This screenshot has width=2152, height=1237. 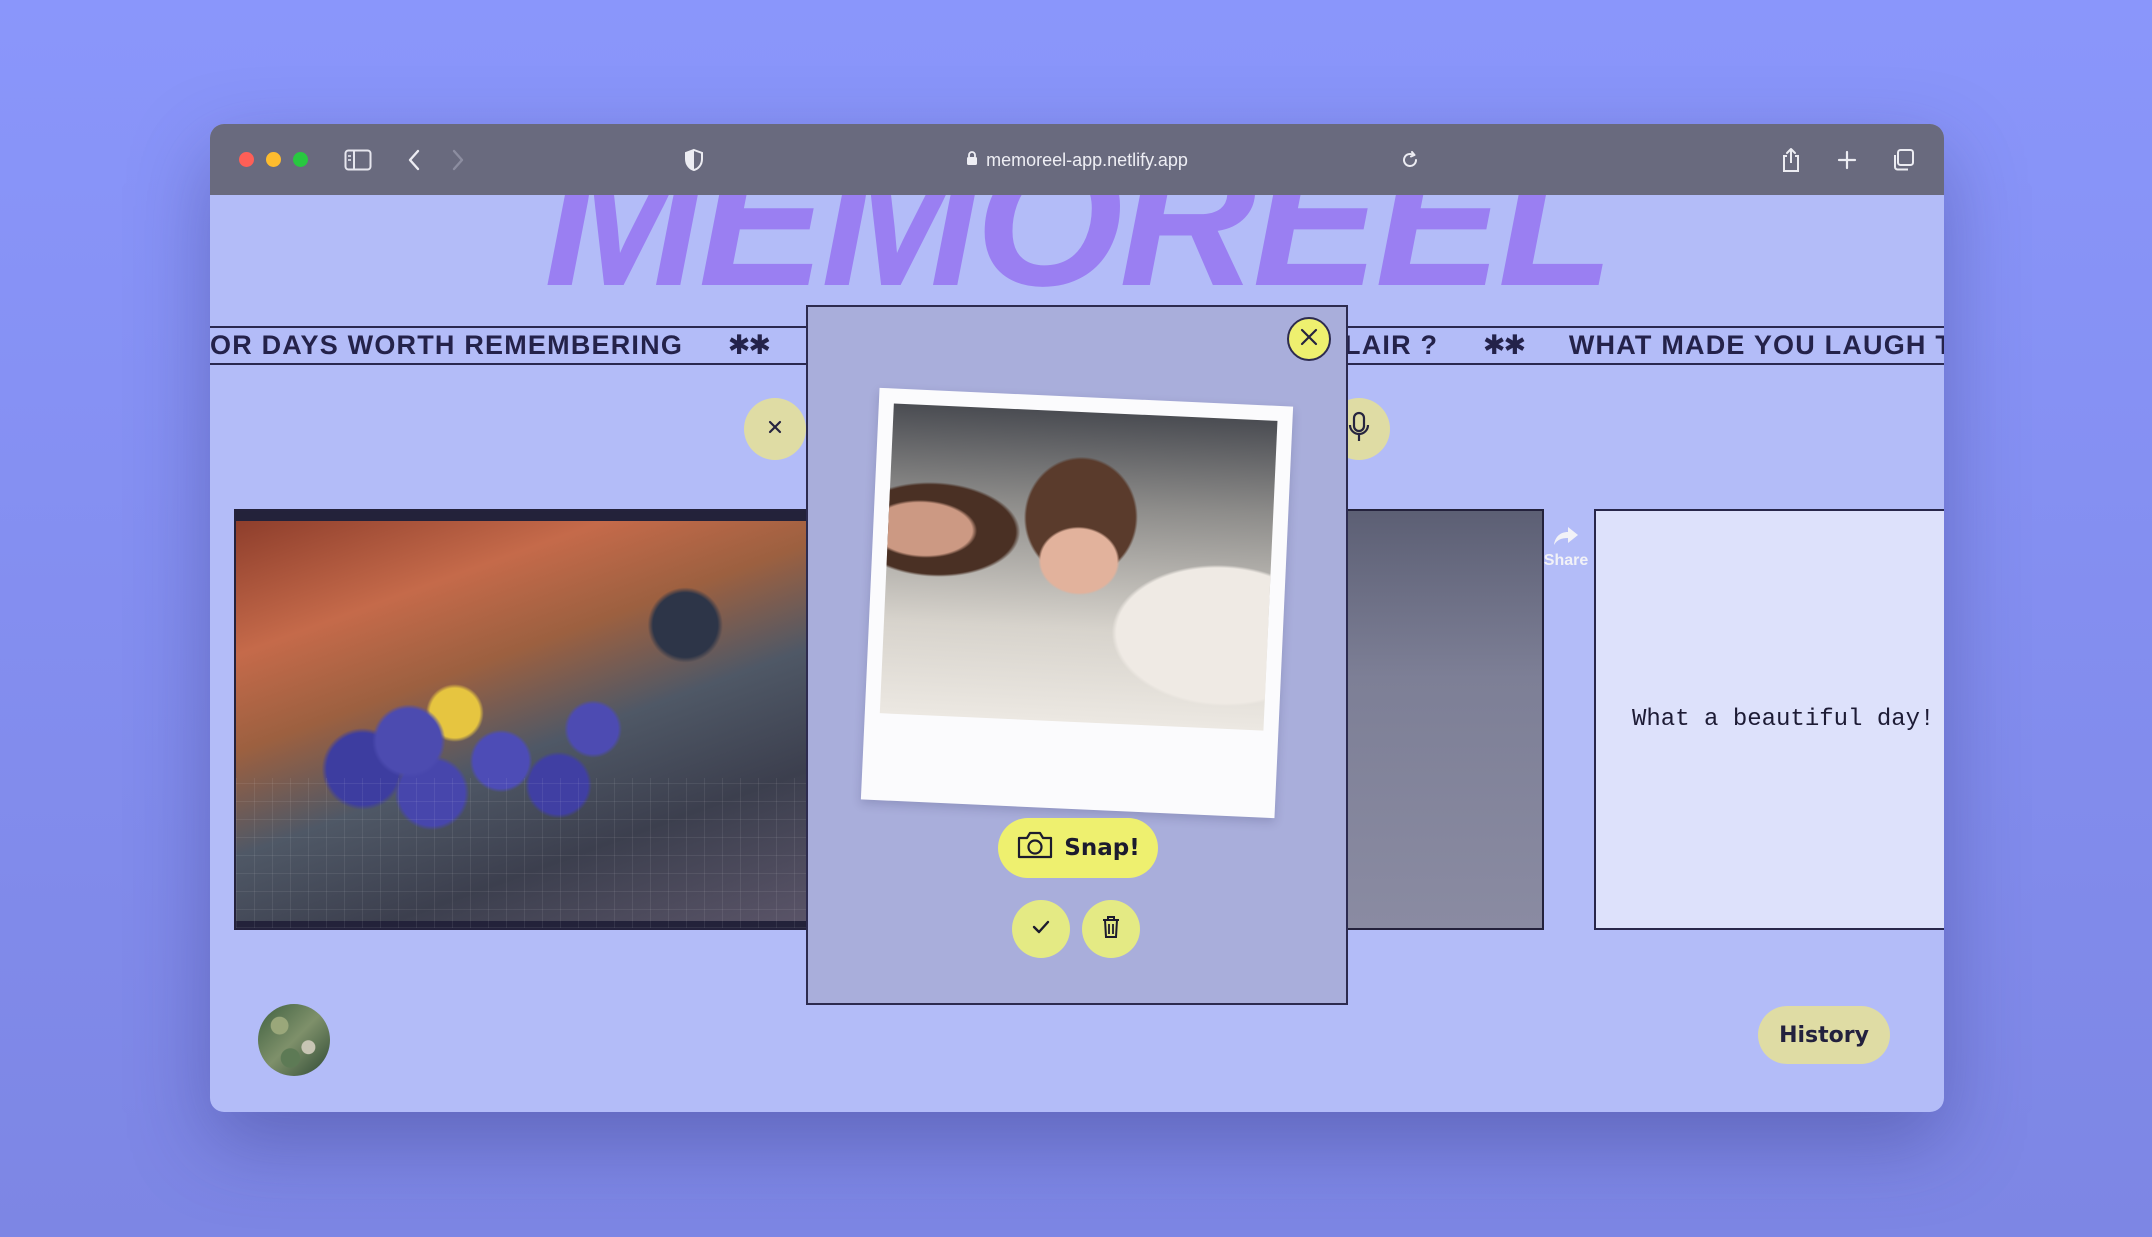 What do you see at coordinates (1783, 719) in the screenshot?
I see `note-text: What a beautiful day!` at bounding box center [1783, 719].